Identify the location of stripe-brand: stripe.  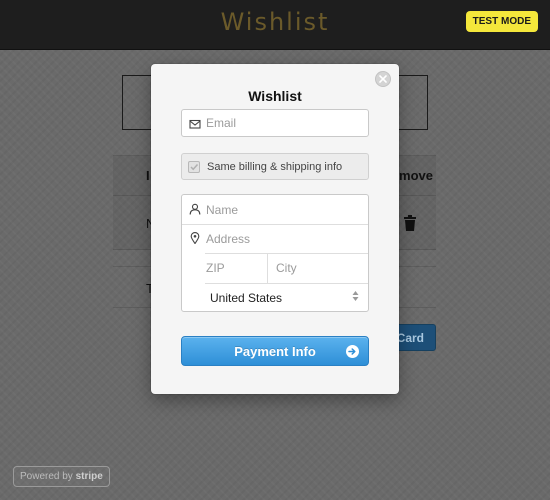
(89, 476).